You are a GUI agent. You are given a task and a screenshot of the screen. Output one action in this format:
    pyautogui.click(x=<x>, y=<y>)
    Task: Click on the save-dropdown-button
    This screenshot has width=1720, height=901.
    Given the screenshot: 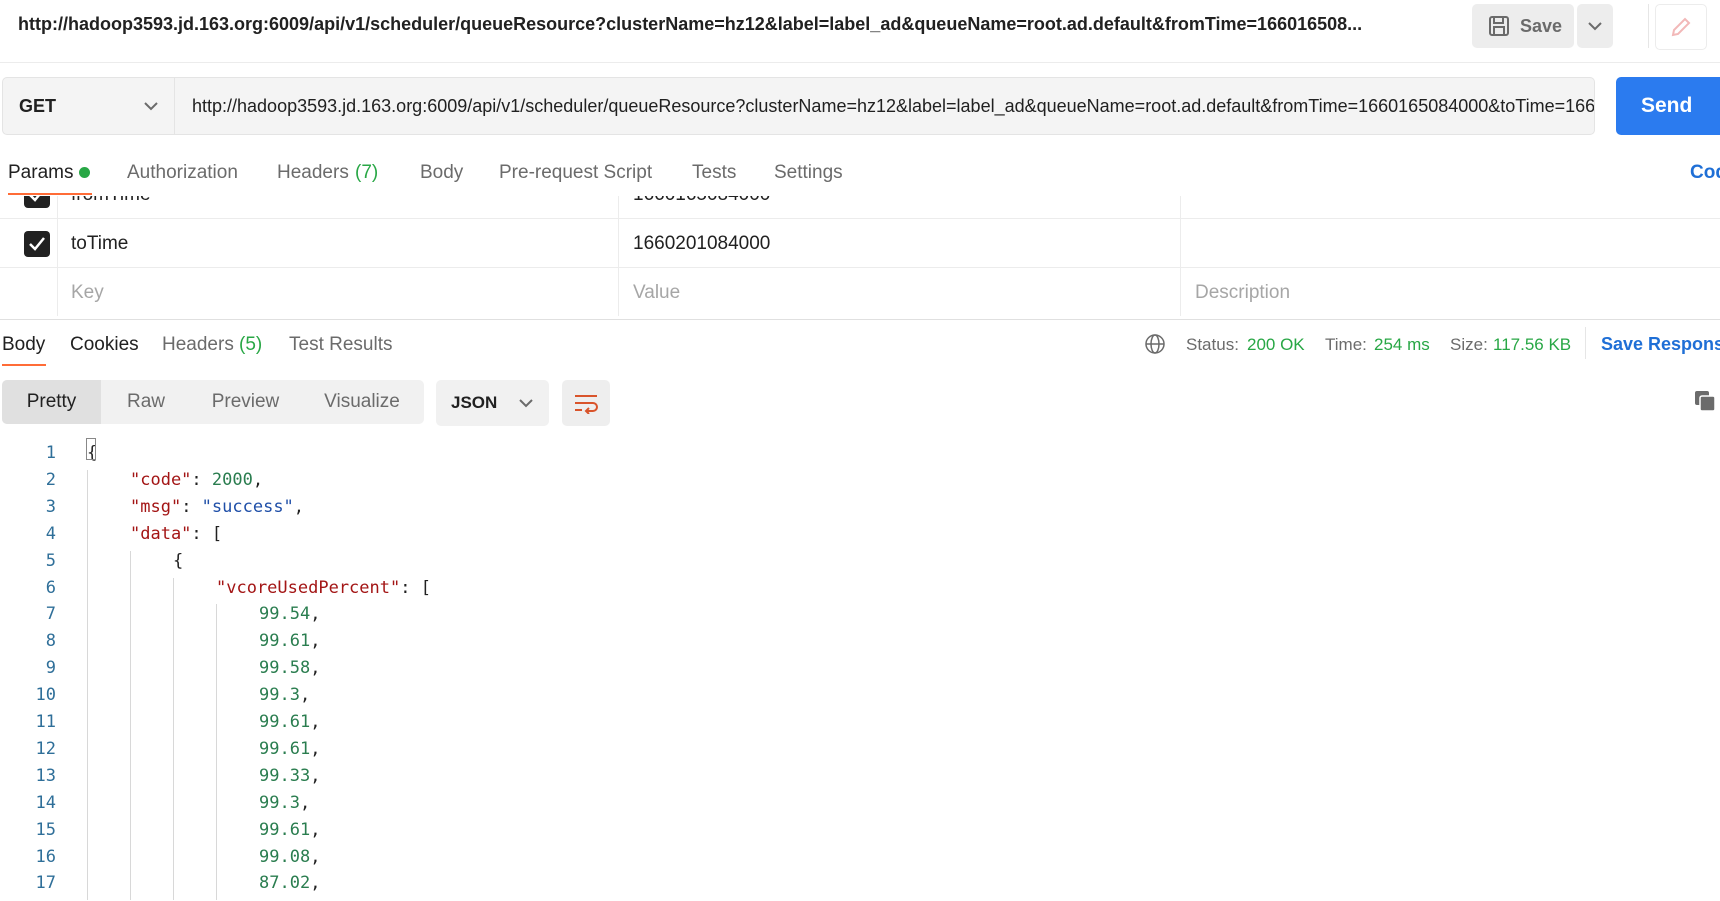 What is the action you would take?
    pyautogui.click(x=1595, y=26)
    